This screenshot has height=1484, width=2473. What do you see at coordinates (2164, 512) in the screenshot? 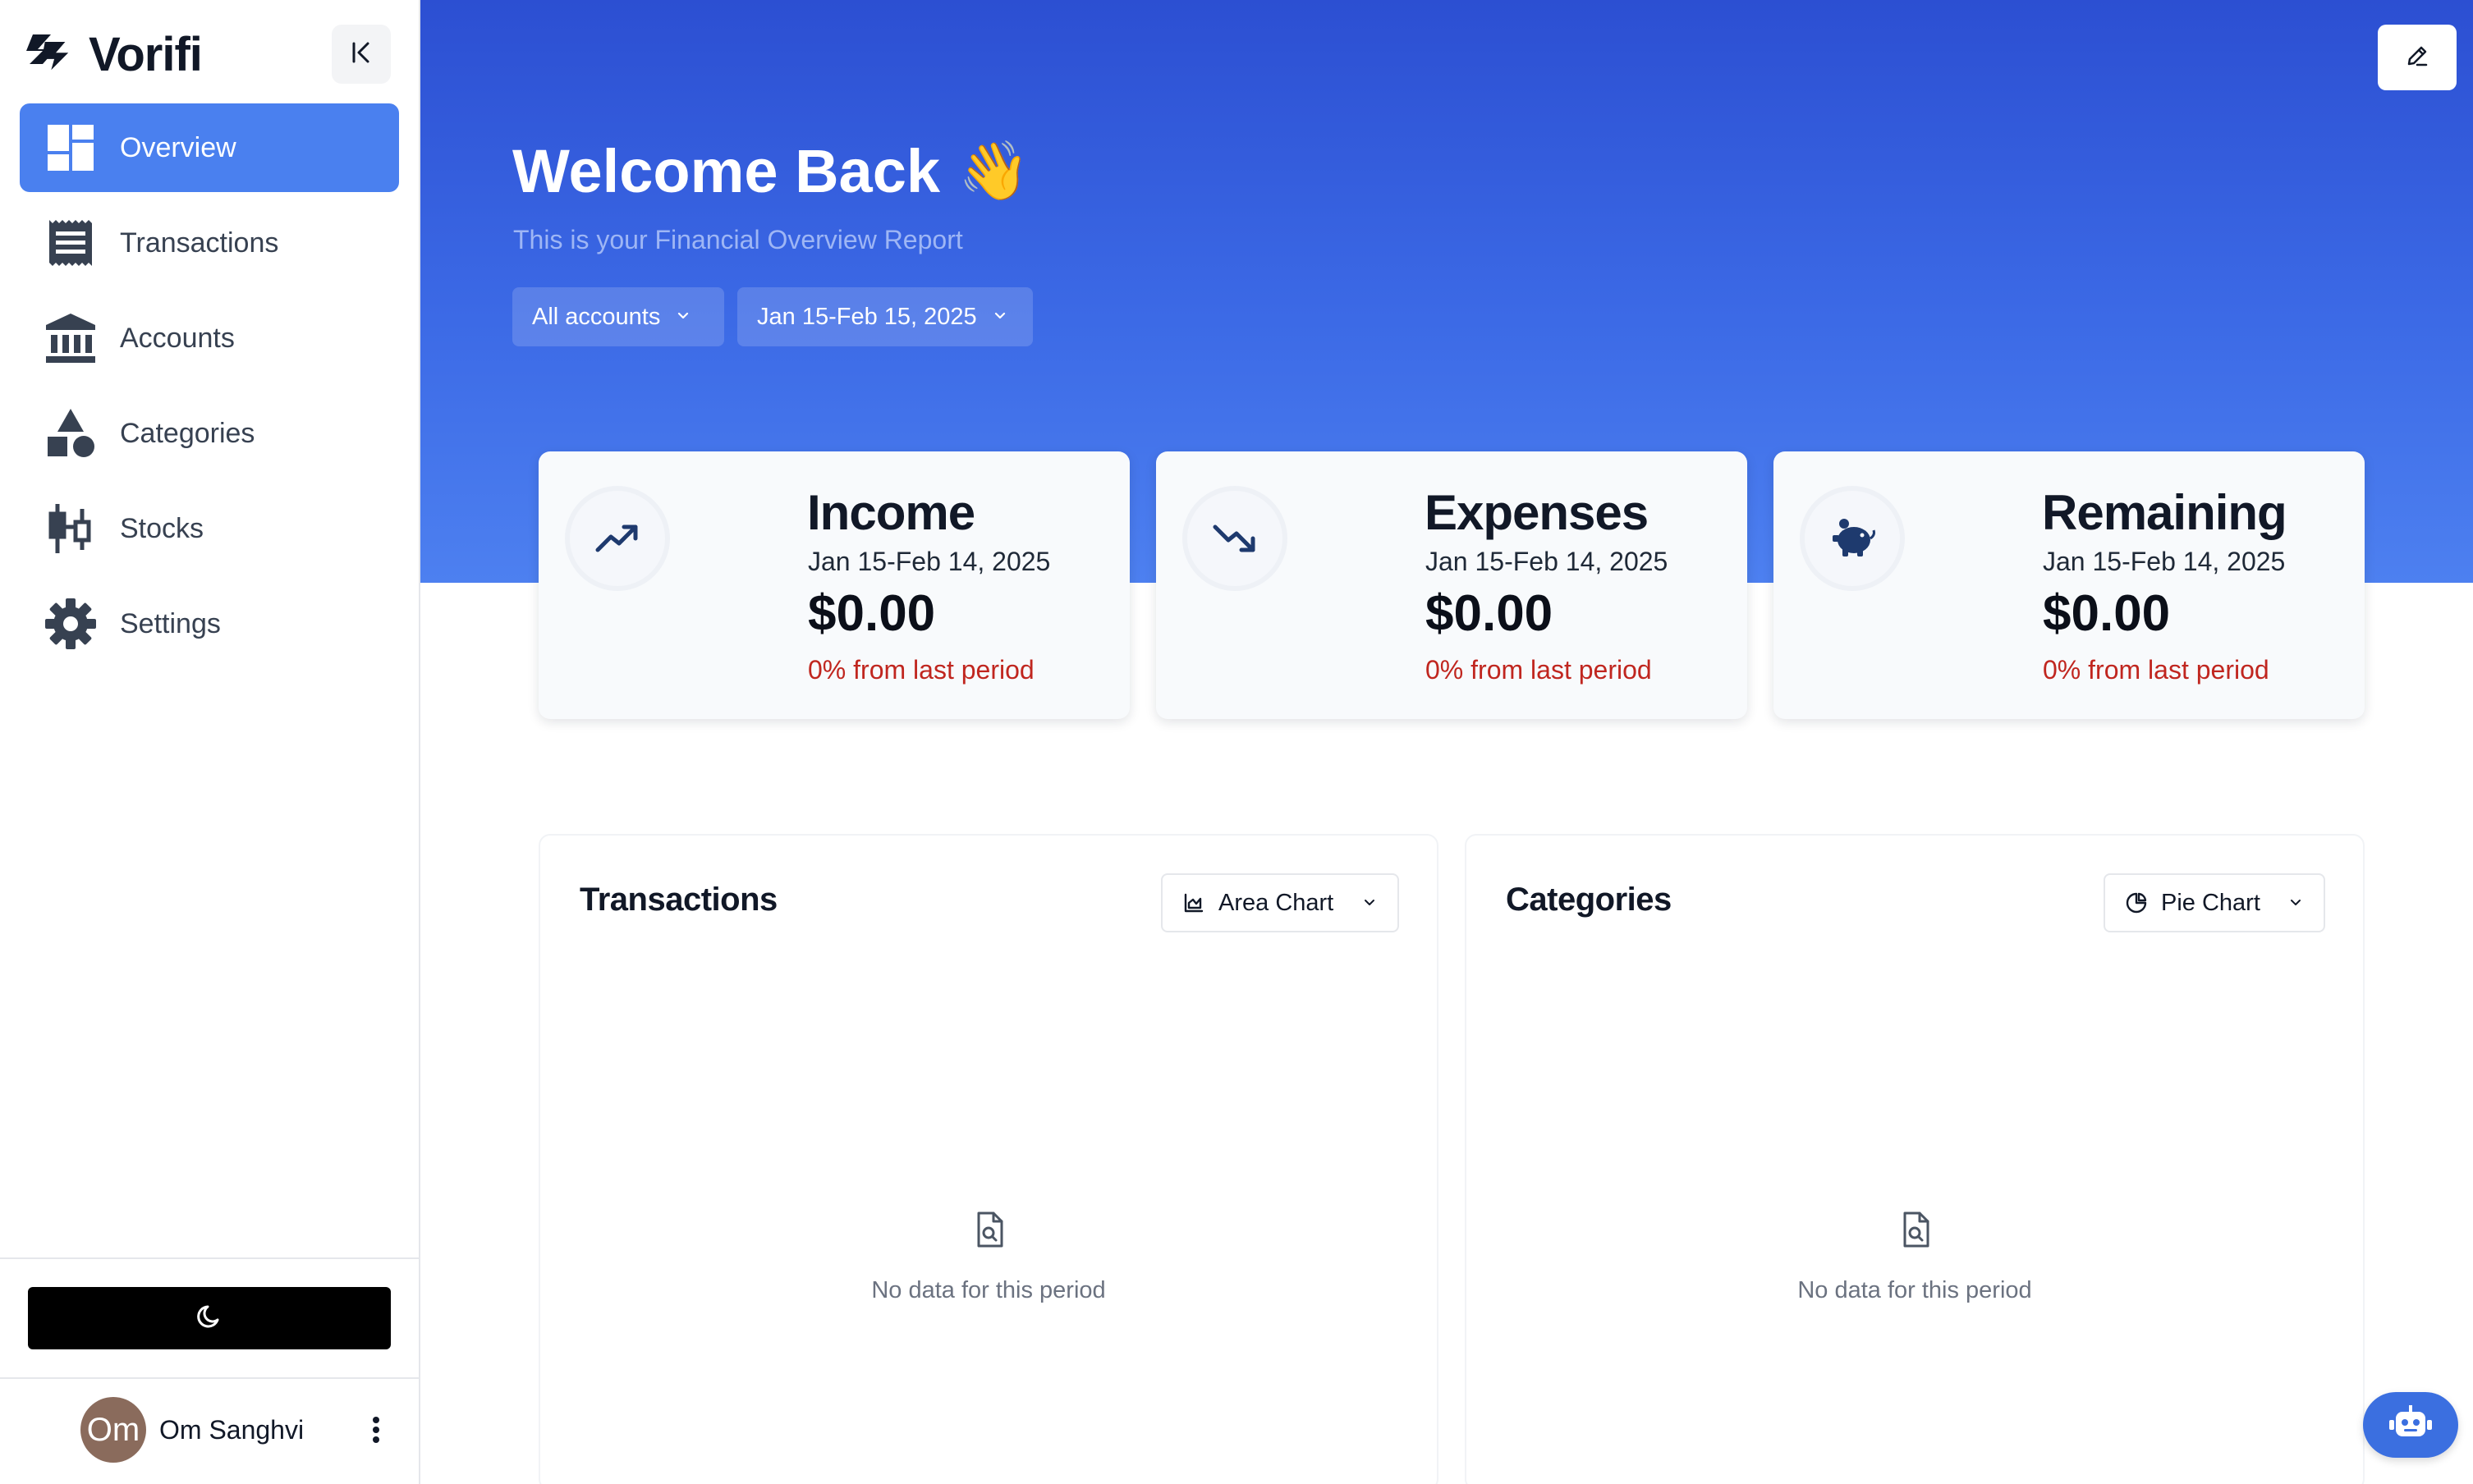
I see `card-title: Remaining` at bounding box center [2164, 512].